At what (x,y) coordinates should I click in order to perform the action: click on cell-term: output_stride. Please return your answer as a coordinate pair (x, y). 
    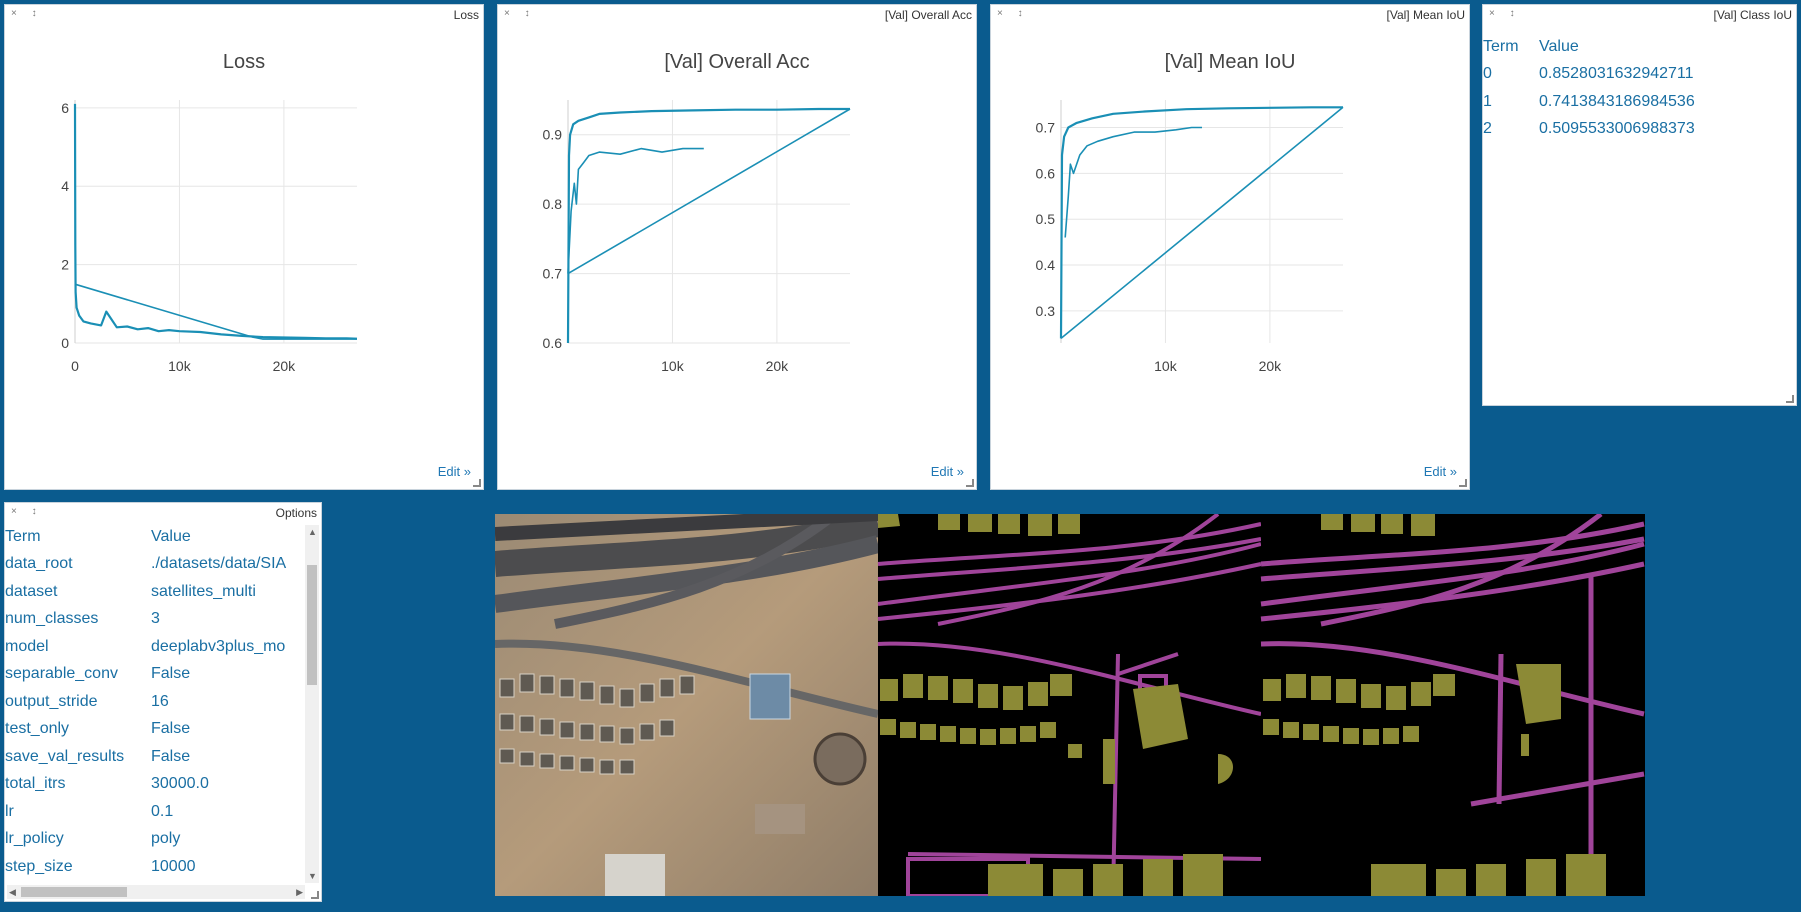
    Looking at the image, I should click on (51, 701).